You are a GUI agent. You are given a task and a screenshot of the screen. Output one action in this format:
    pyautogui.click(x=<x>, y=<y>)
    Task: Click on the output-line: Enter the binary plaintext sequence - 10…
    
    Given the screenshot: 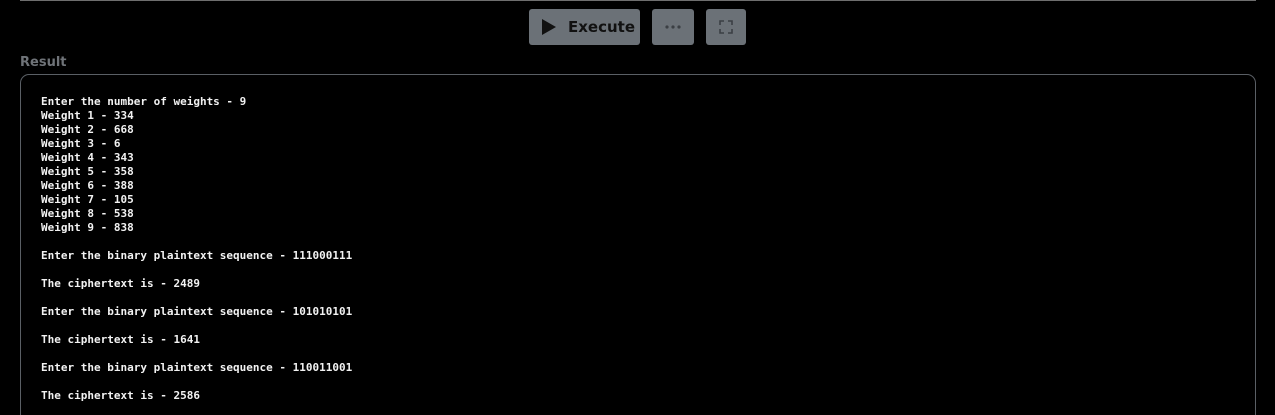 What is the action you would take?
    pyautogui.click(x=197, y=311)
    